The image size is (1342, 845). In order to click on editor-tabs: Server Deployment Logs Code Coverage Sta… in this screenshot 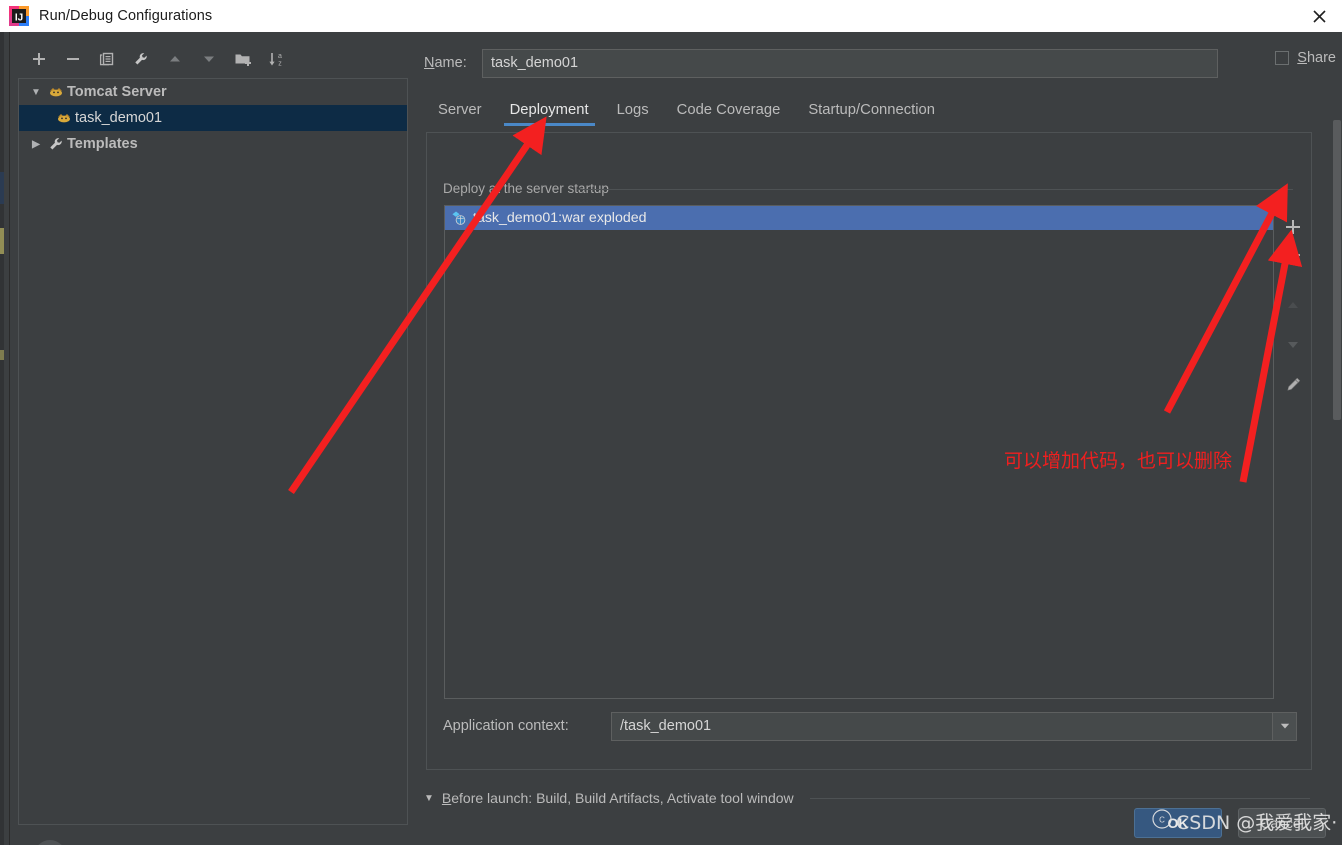, I will do `click(686, 110)`.